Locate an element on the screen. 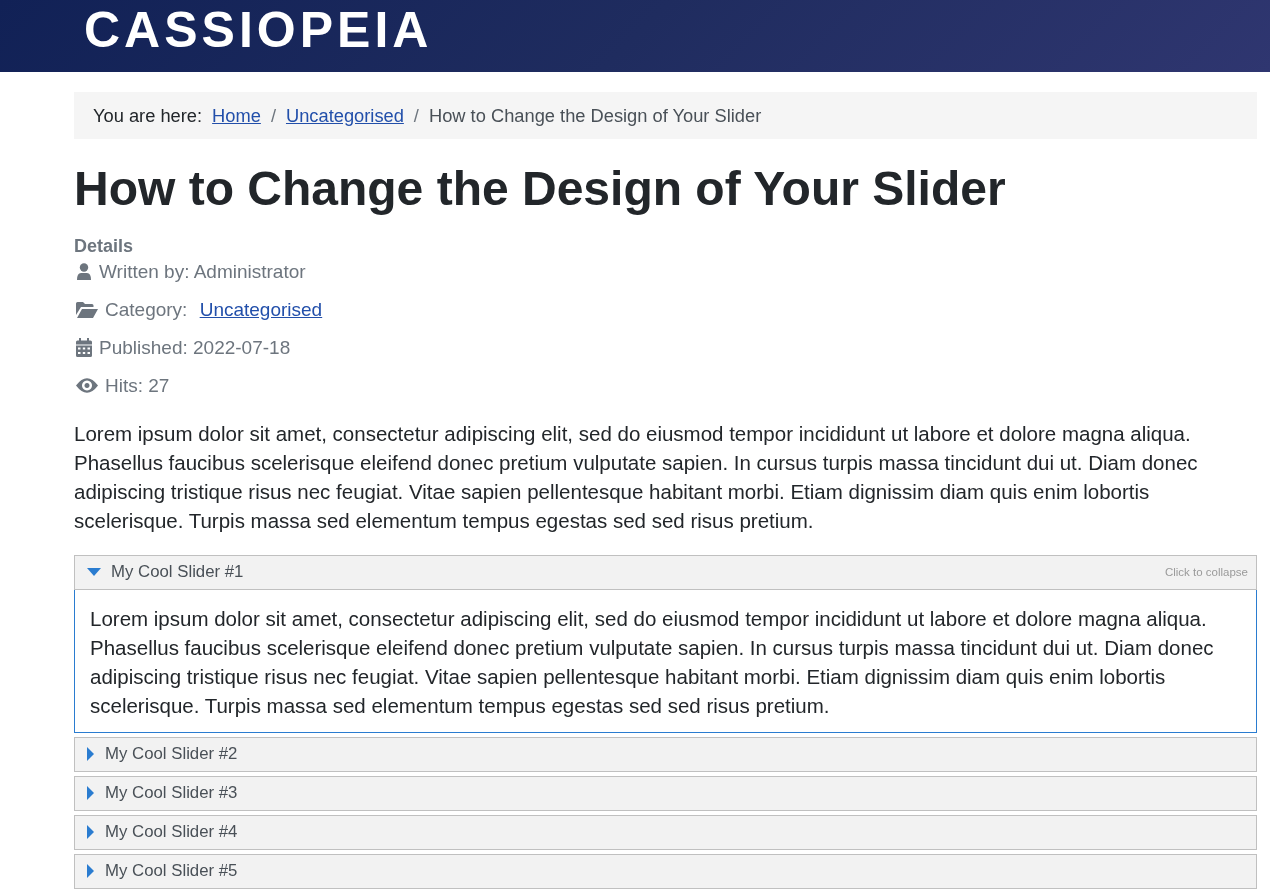  breadcrumb-link: Home is located at coordinates (236, 115).